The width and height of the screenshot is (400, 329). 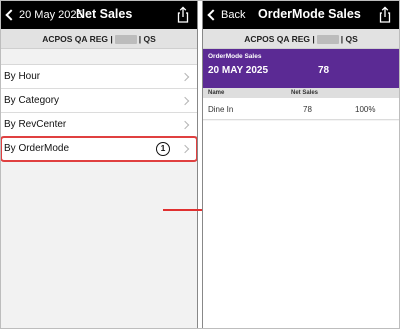 What do you see at coordinates (301, 109) in the screenshot?
I see `table-row: Dine In 78 100%` at bounding box center [301, 109].